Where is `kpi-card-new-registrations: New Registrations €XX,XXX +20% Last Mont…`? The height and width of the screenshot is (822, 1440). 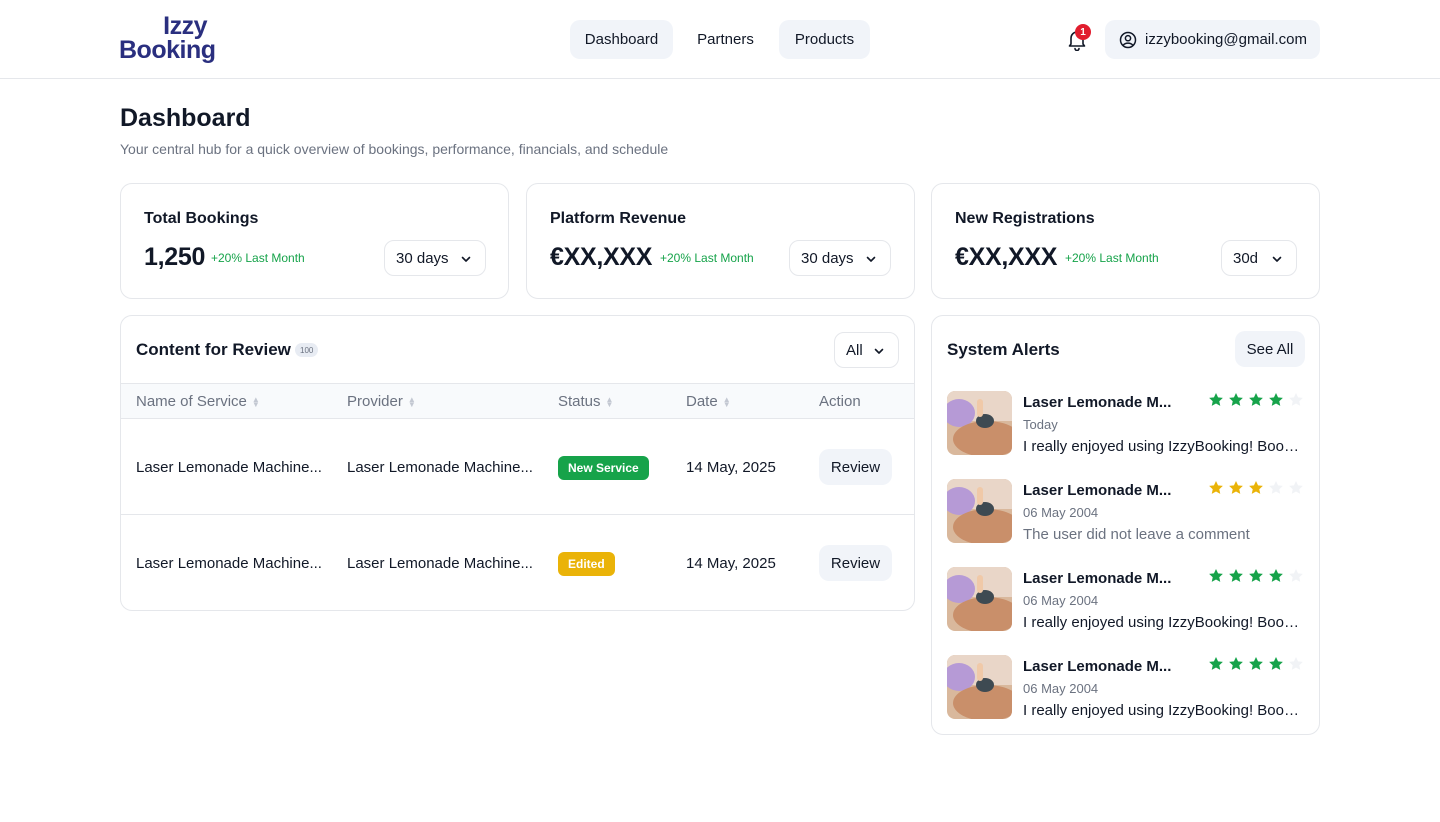 kpi-card-new-registrations: New Registrations €XX,XXX +20% Last Mont… is located at coordinates (1125, 241).